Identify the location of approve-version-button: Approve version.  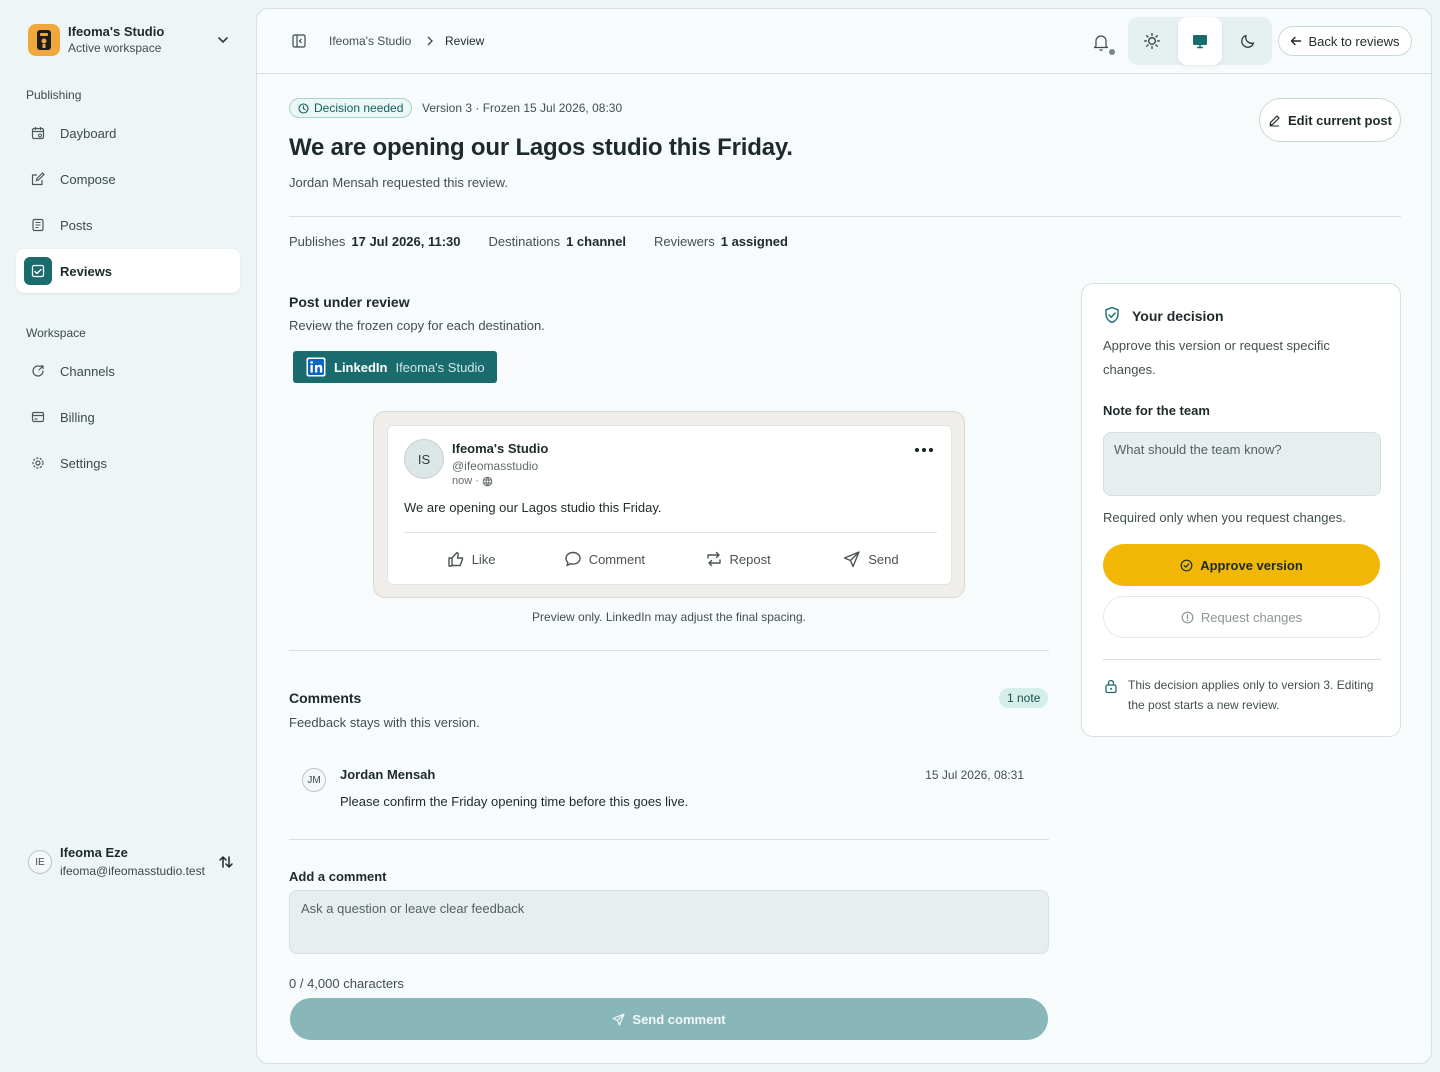
(1241, 565).